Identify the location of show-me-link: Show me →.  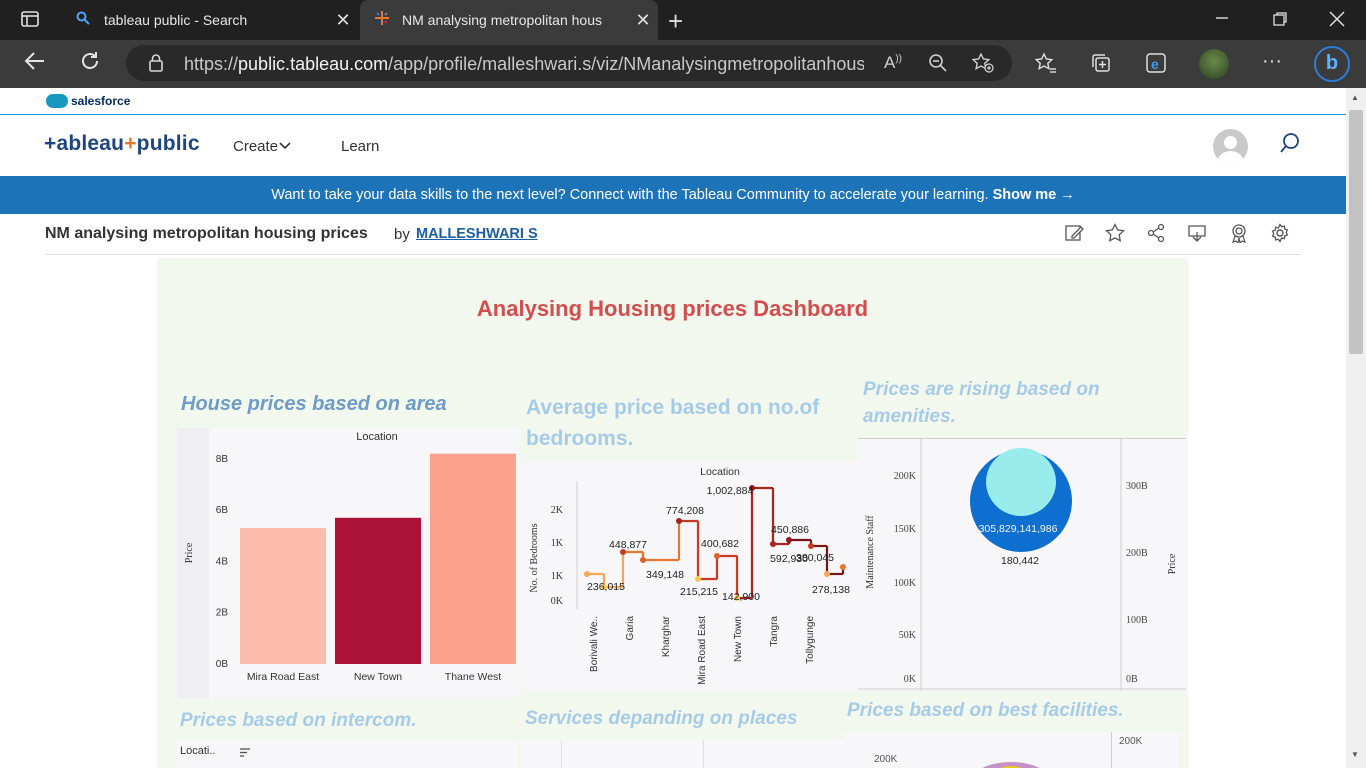
(1034, 195).